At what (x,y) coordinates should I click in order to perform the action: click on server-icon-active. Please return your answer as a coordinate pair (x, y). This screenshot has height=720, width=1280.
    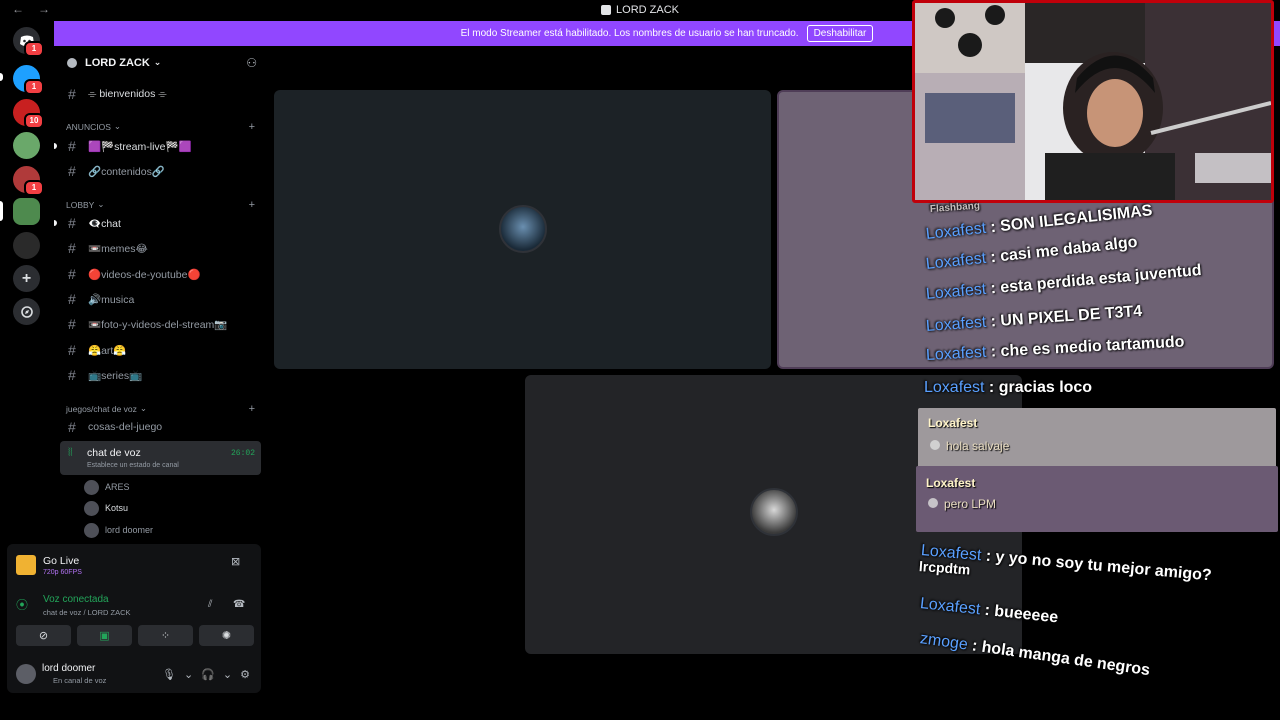
    Looking at the image, I should click on (26, 211).